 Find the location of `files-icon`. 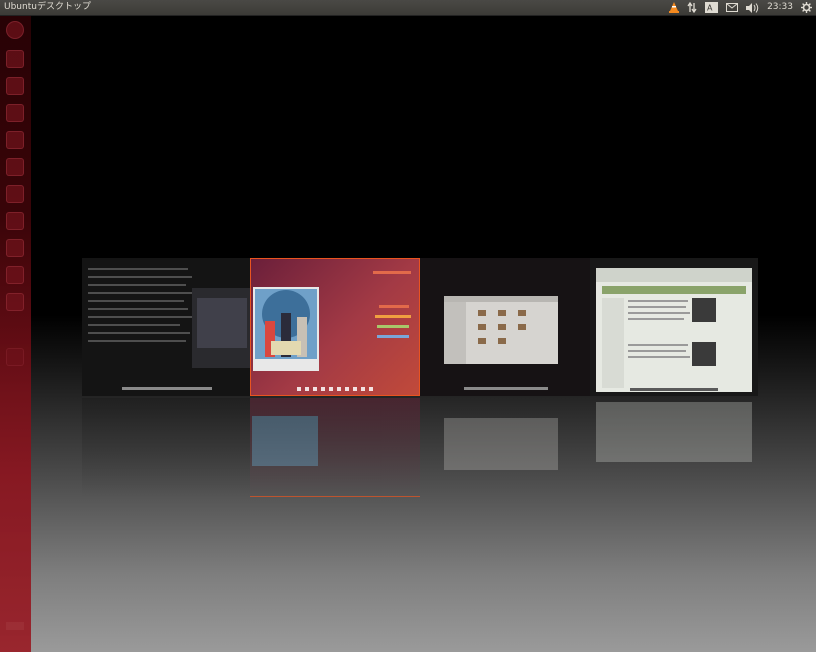

files-icon is located at coordinates (15, 59).